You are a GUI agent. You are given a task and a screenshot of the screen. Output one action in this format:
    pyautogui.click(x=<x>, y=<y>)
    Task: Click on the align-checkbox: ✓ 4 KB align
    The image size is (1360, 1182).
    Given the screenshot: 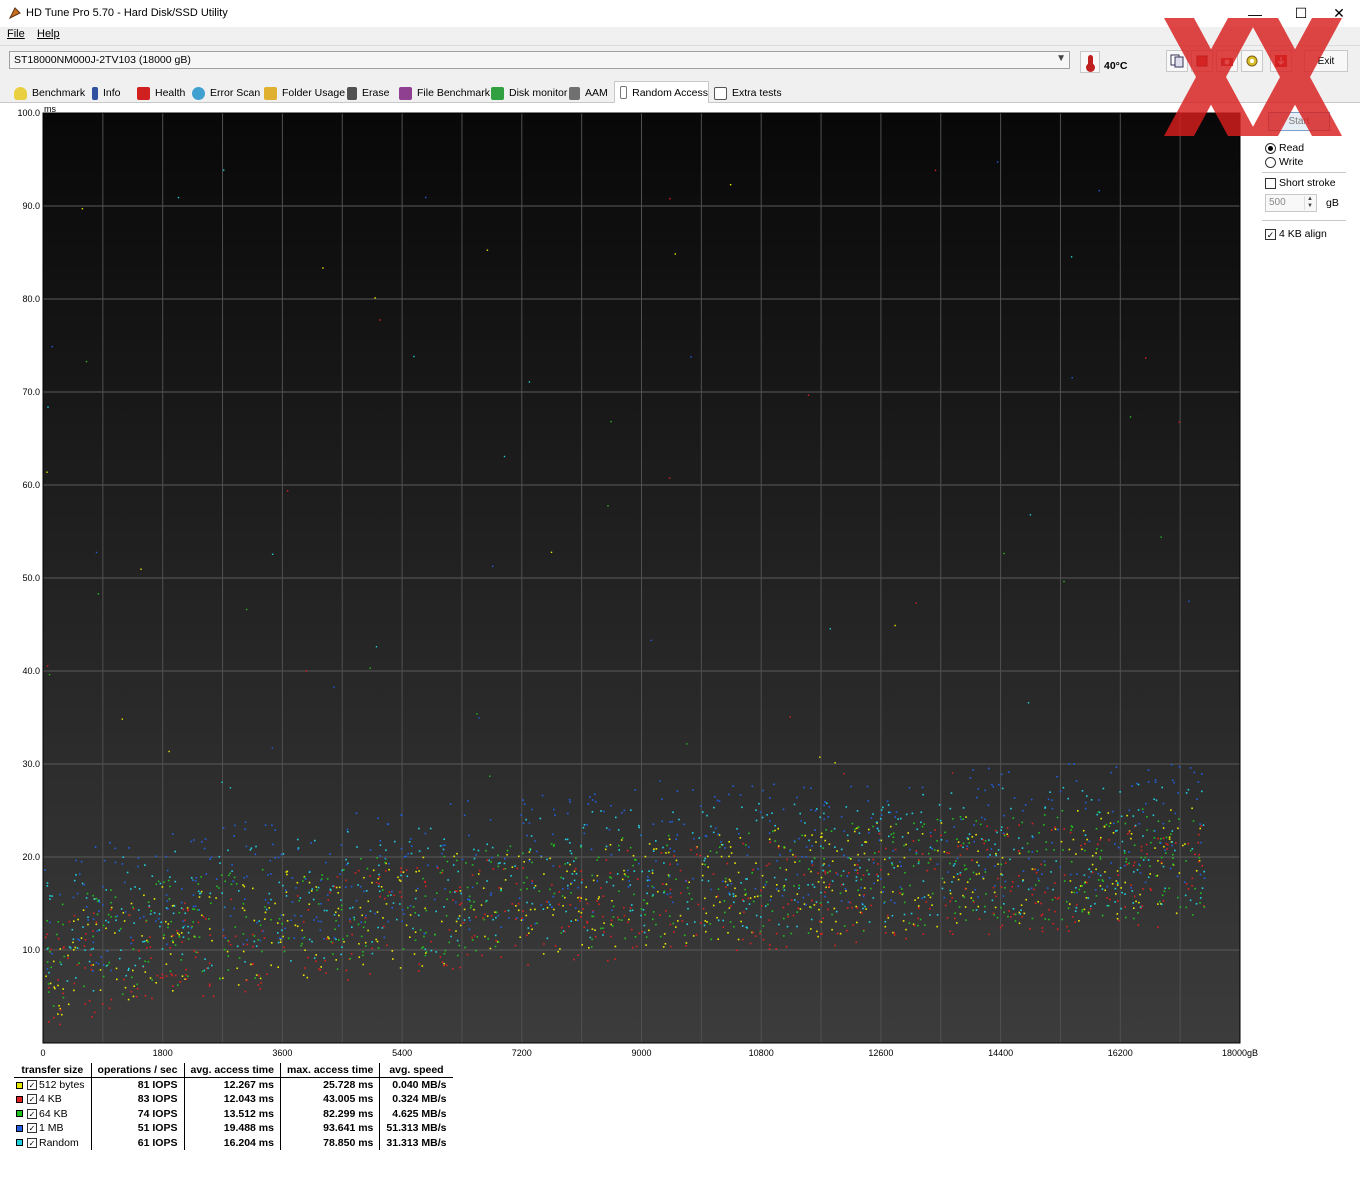 What is the action you would take?
    pyautogui.click(x=1296, y=234)
    